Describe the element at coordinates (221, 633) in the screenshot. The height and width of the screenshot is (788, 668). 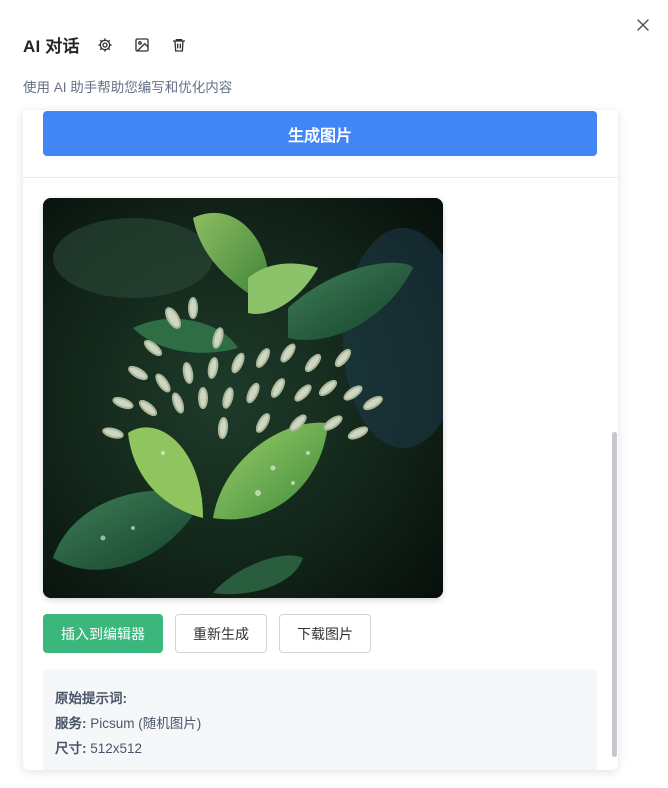
I see `regenerate-button: 重新生成` at that location.